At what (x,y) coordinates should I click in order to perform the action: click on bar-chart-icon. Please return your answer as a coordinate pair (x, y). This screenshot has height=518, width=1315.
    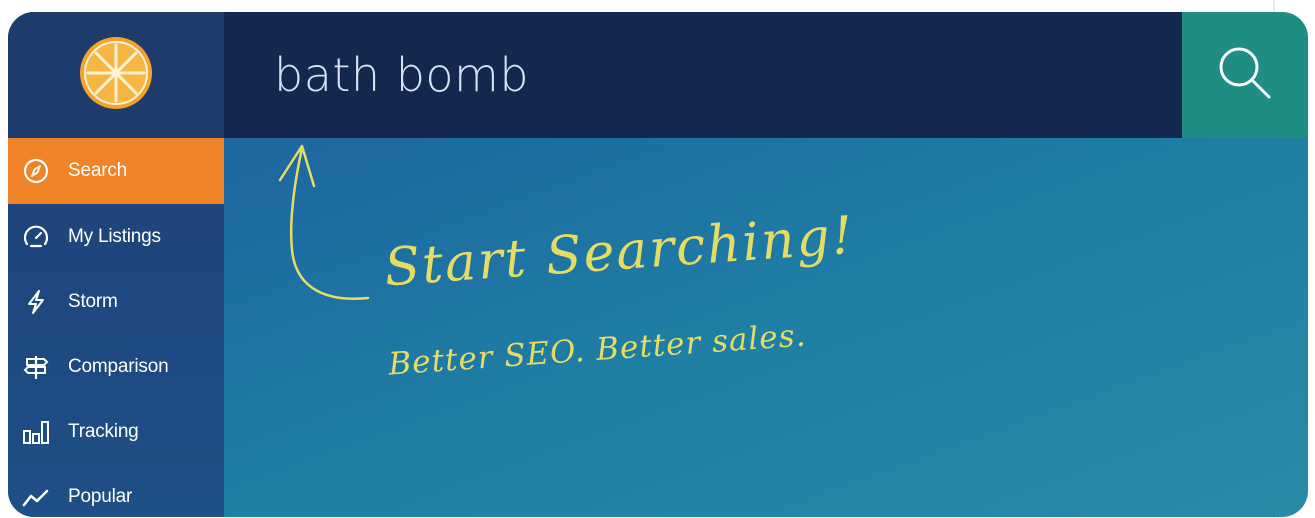
    Looking at the image, I should click on (36, 432).